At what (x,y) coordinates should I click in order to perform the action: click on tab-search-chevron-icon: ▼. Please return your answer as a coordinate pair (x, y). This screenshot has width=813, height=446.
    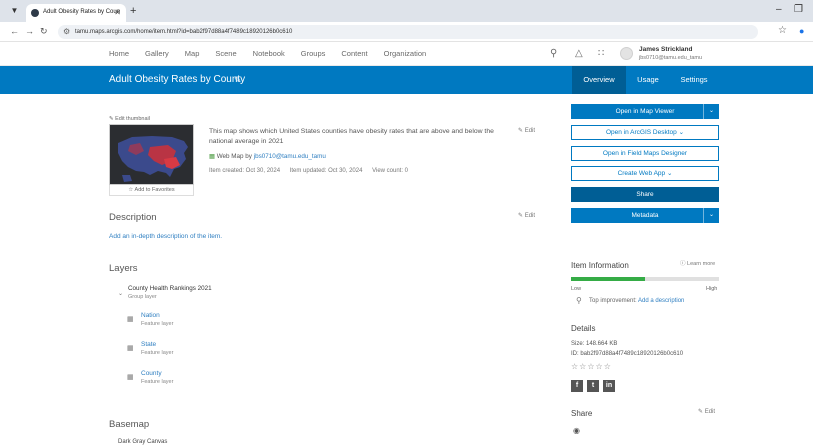
    Looking at the image, I should click on (14, 11).